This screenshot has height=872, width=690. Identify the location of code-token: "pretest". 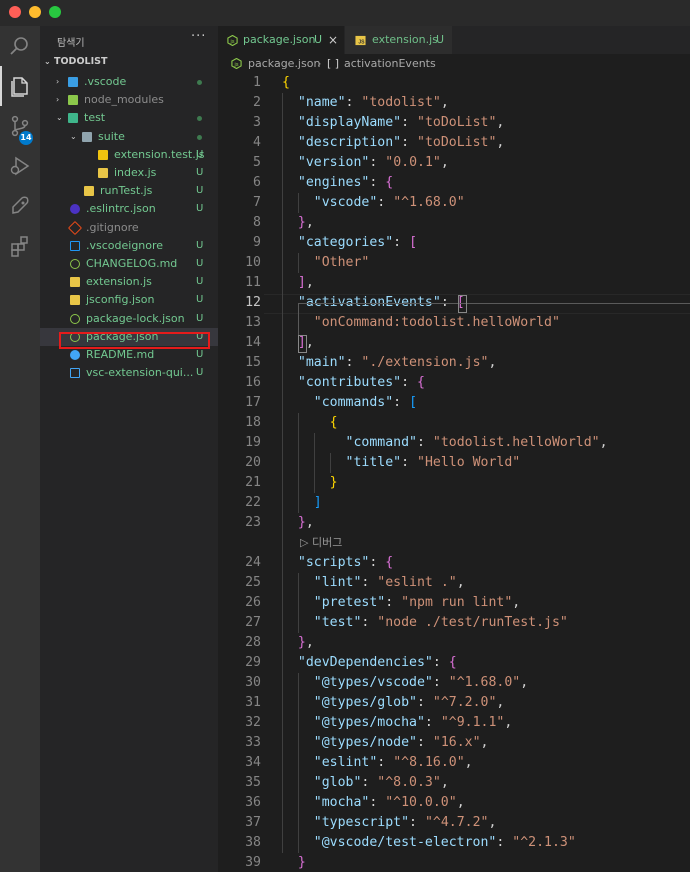
(349, 602).